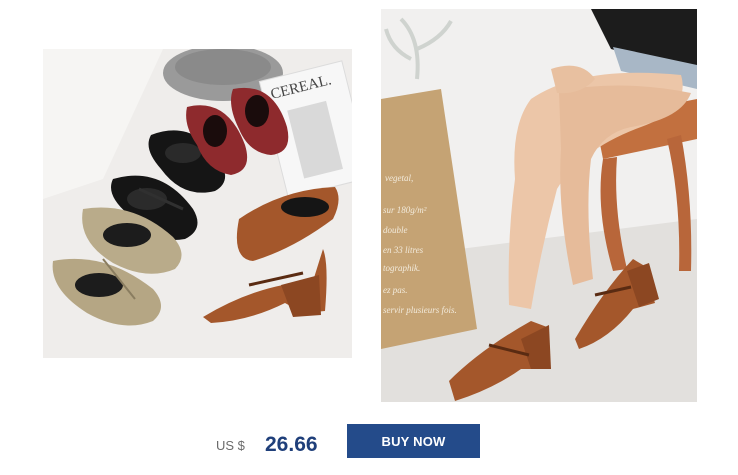 The height and width of the screenshot is (475, 738). I want to click on price-amount: 26.66, so click(291, 444).